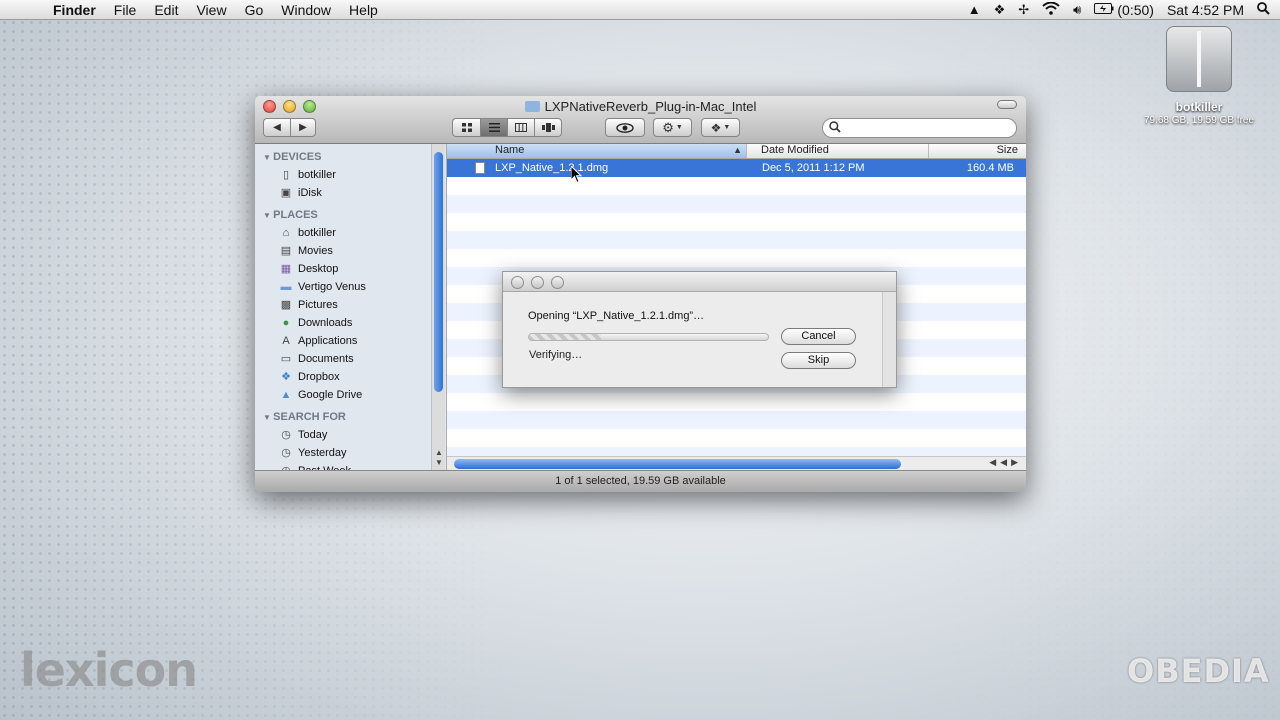 Image resolution: width=1280 pixels, height=720 pixels. What do you see at coordinates (328, 341) in the screenshot?
I see `sidebar-item-label: Applications` at bounding box center [328, 341].